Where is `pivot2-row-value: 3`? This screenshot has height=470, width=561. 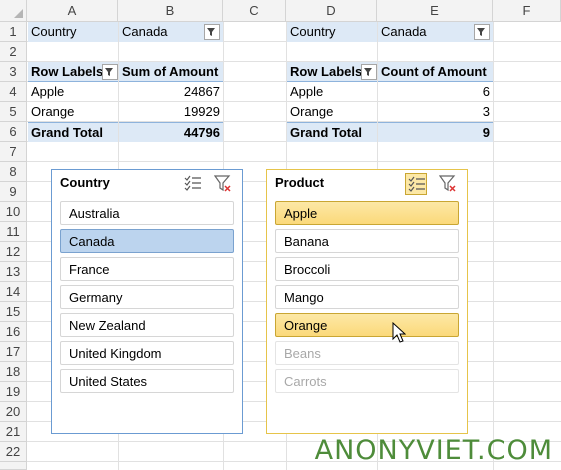
pivot2-row-value: 3 is located at coordinates (486, 111).